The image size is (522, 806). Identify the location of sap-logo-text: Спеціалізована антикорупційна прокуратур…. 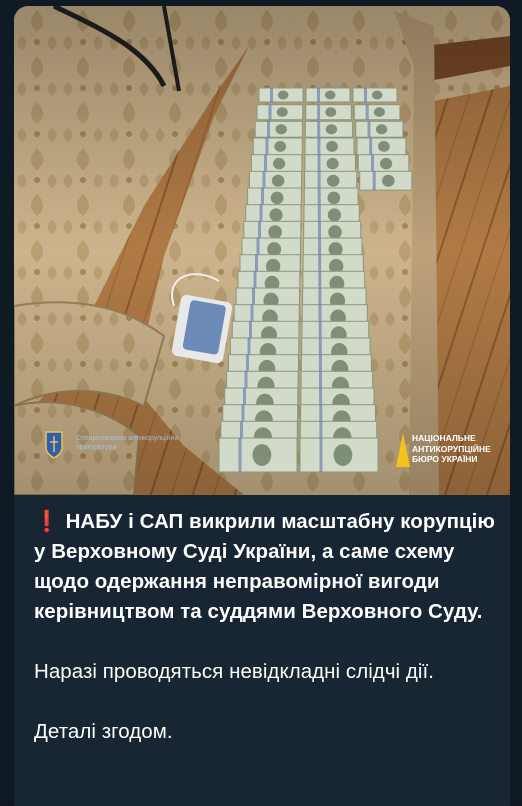
(127, 443).